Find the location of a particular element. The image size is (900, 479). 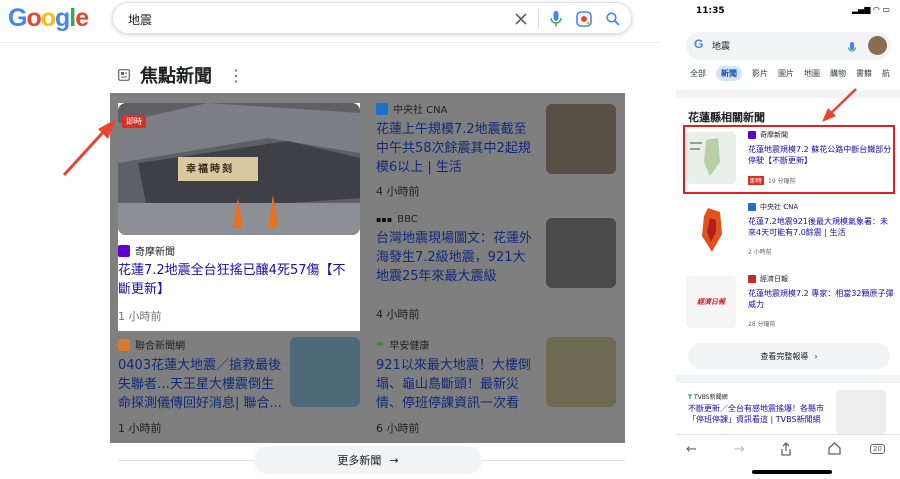

more-news-button: 更多新聞 → is located at coordinates (368, 460).